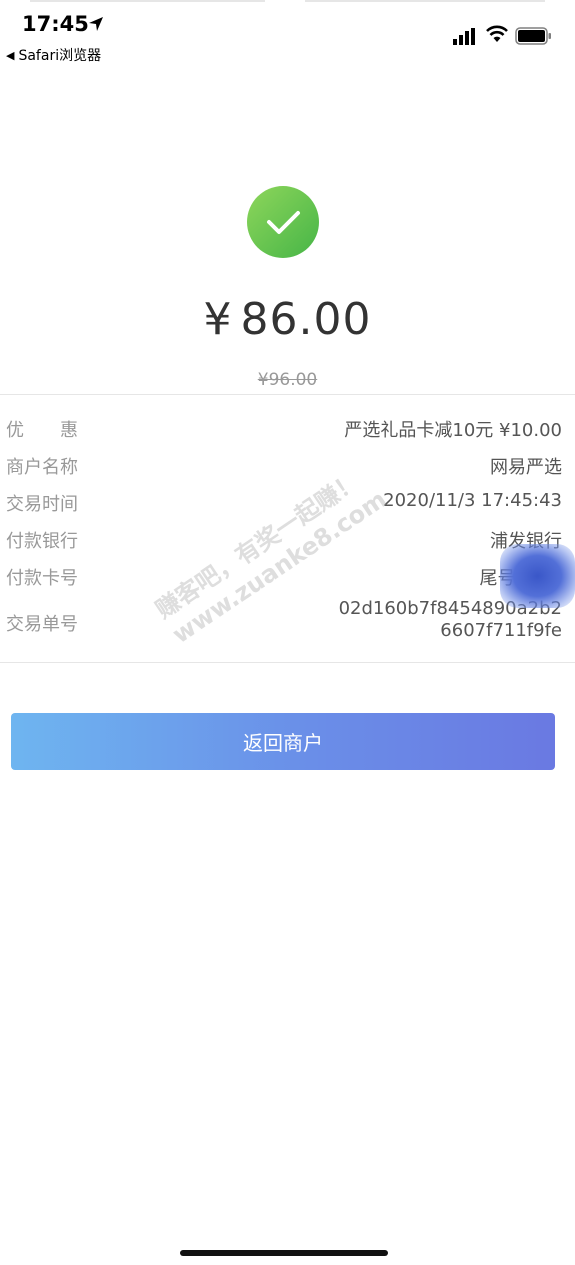 This screenshot has height=1265, width=575. Describe the element at coordinates (10, 55) in the screenshot. I see `back-triangle-icon: ◀` at that location.